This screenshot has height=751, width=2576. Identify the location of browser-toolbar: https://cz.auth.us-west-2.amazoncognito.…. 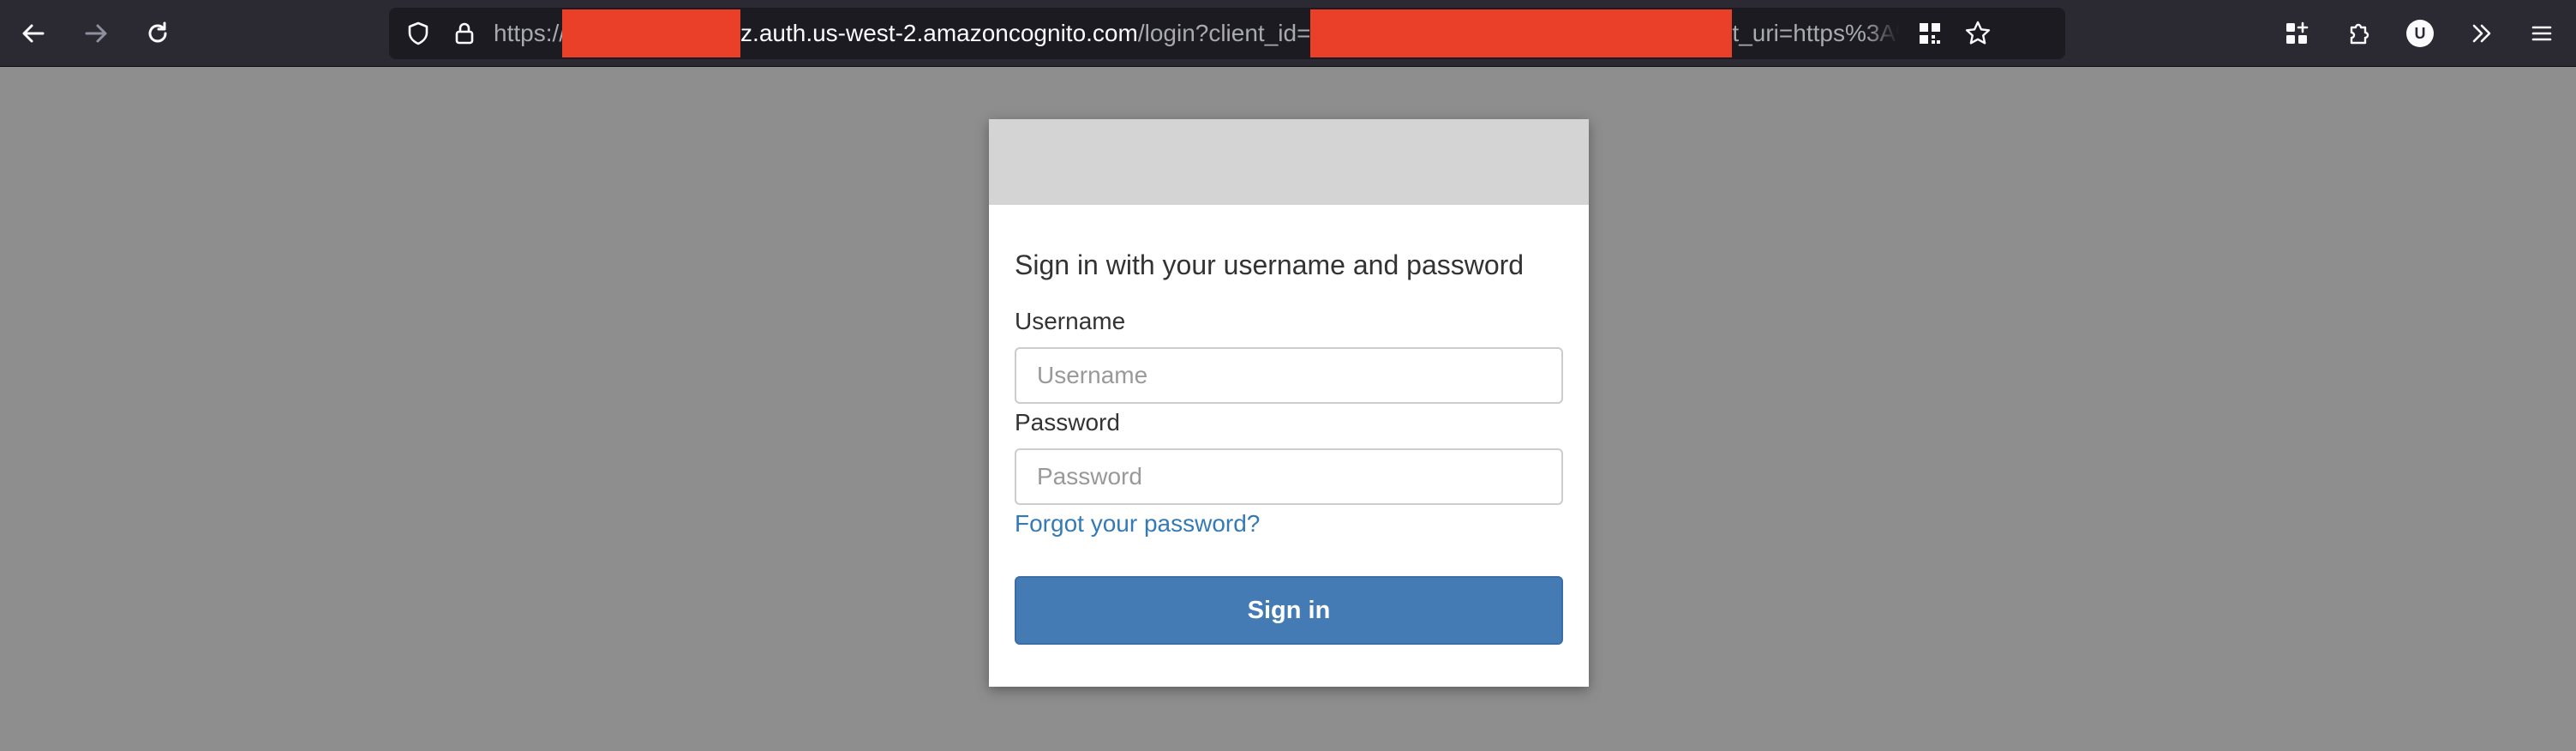
(1288, 33).